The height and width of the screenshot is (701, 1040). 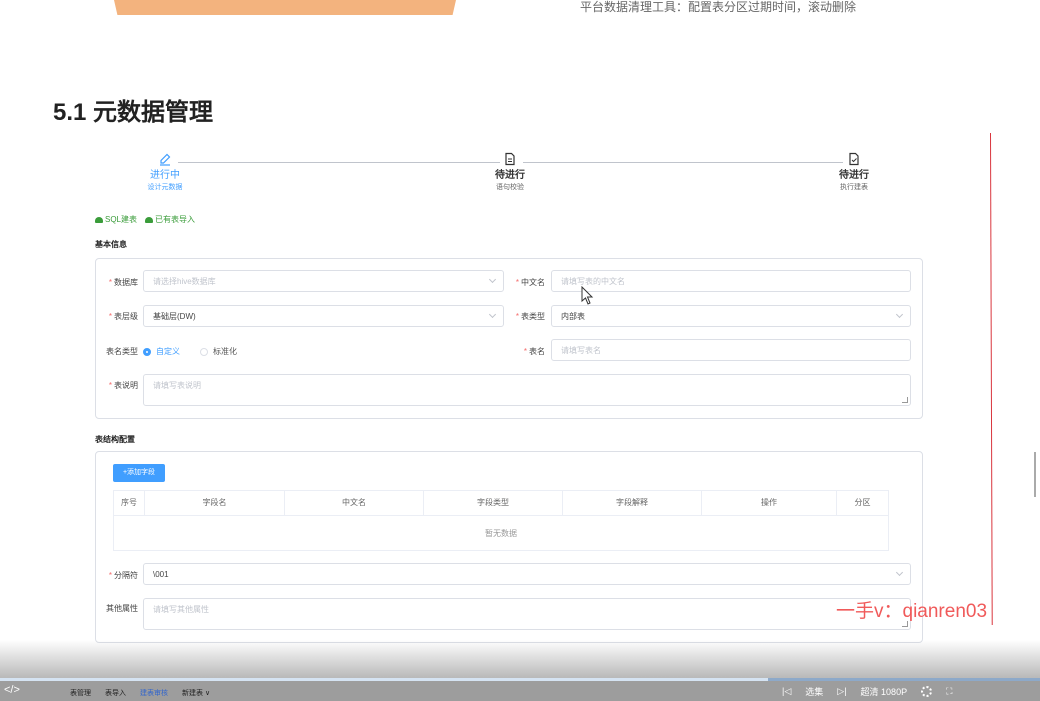 I want to click on sql-create-link: SQL建表, so click(x=116, y=219).